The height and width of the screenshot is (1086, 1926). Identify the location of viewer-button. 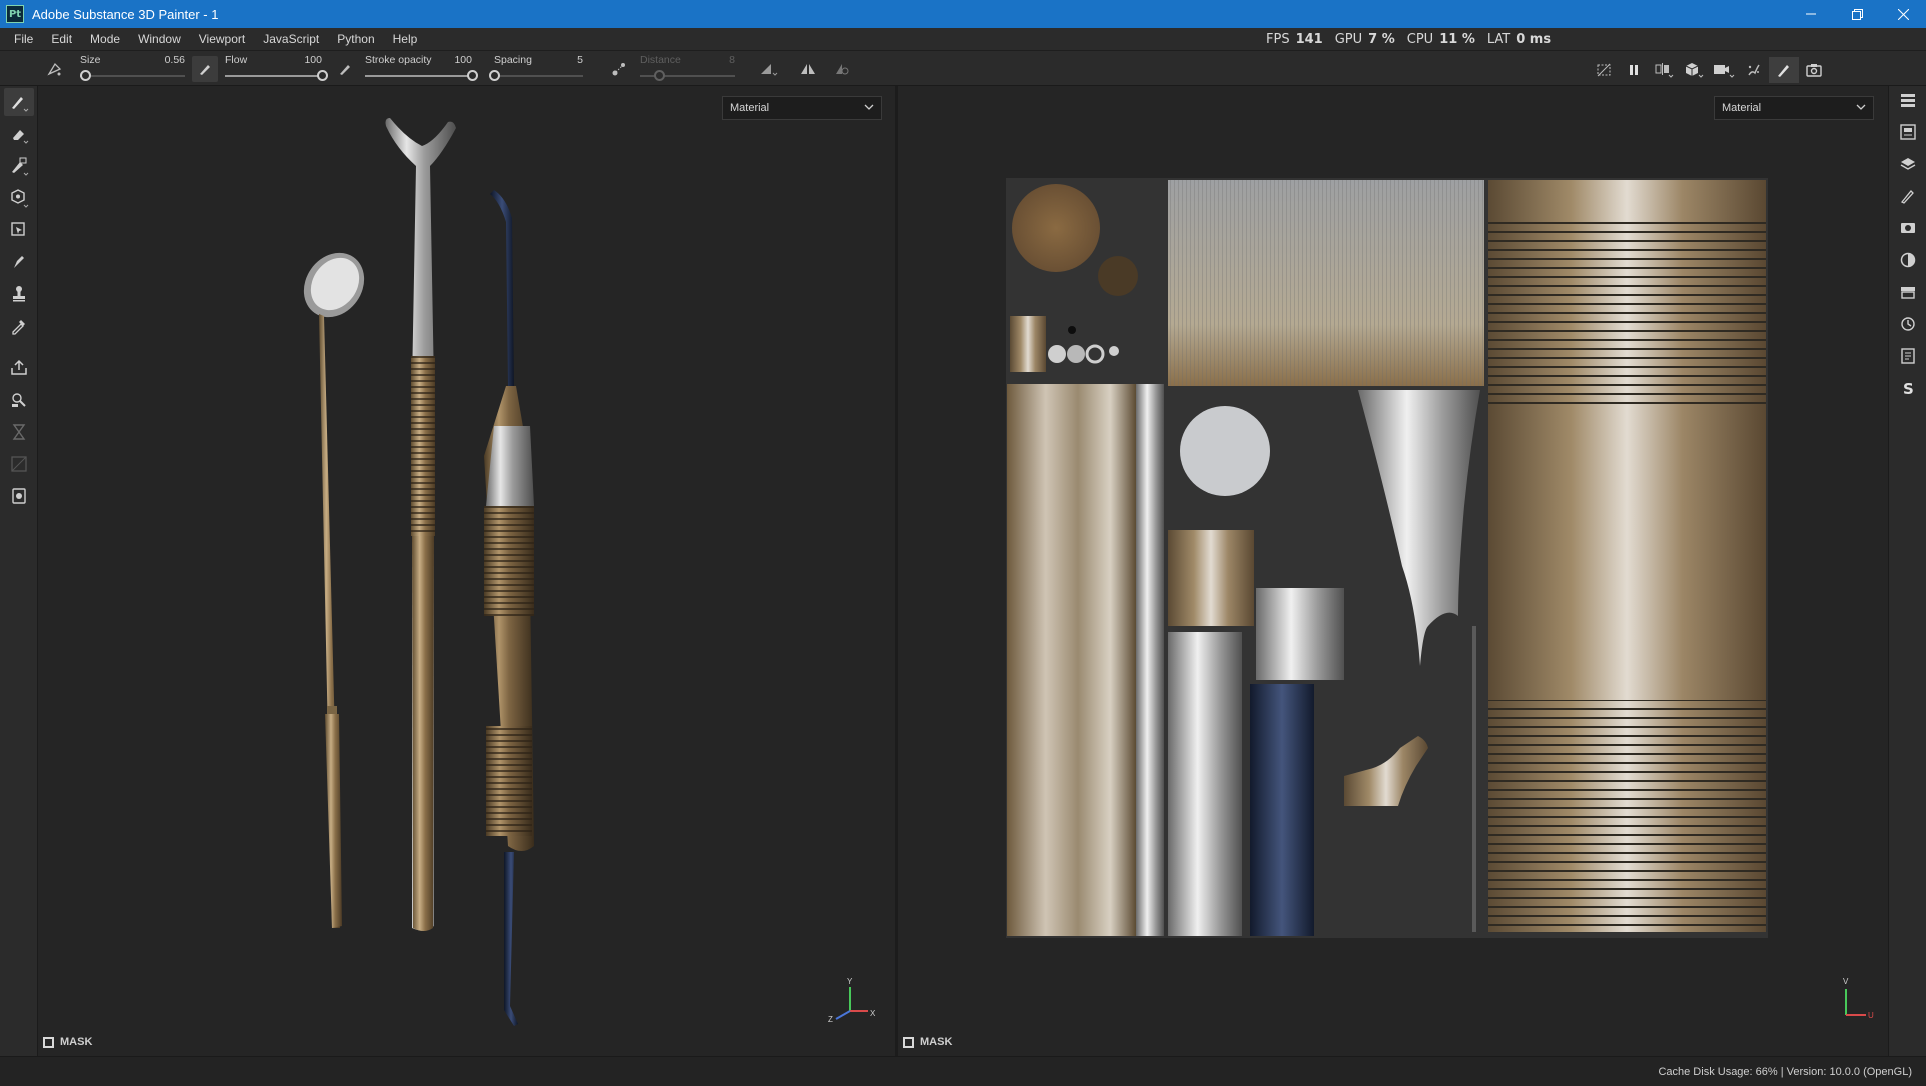
(19, 496).